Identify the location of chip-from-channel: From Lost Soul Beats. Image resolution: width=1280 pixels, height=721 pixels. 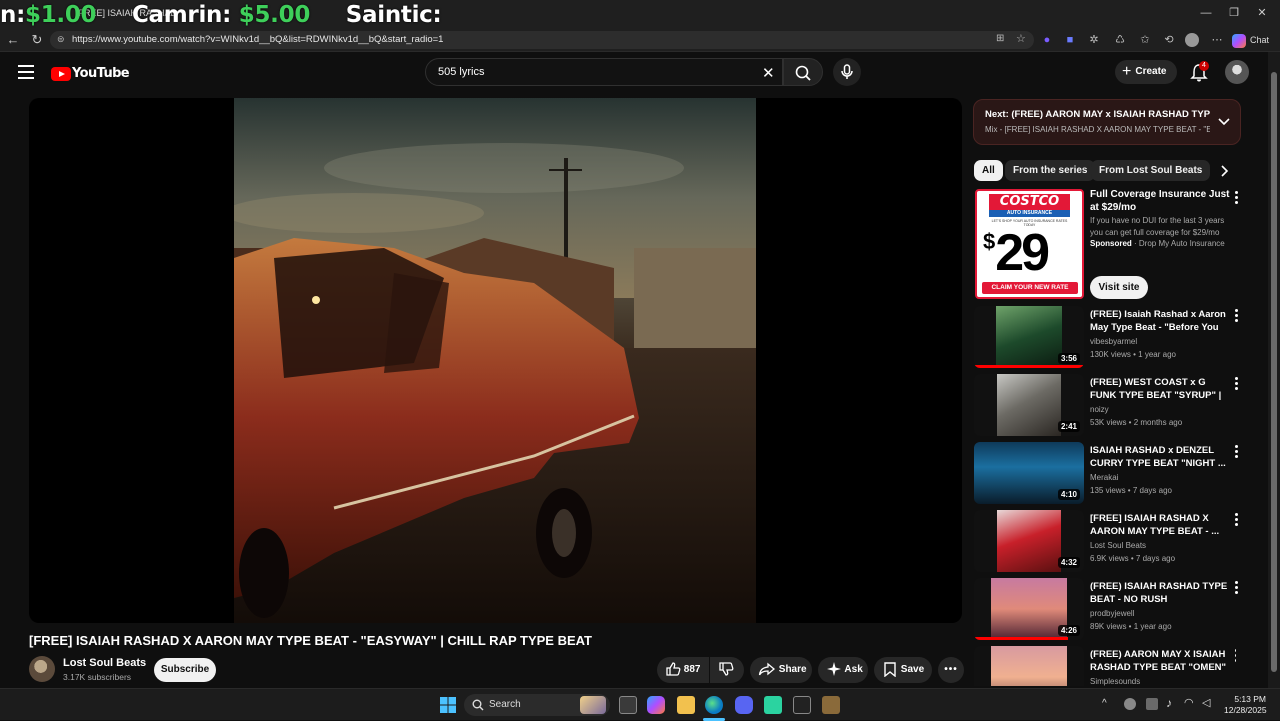
(1151, 170).